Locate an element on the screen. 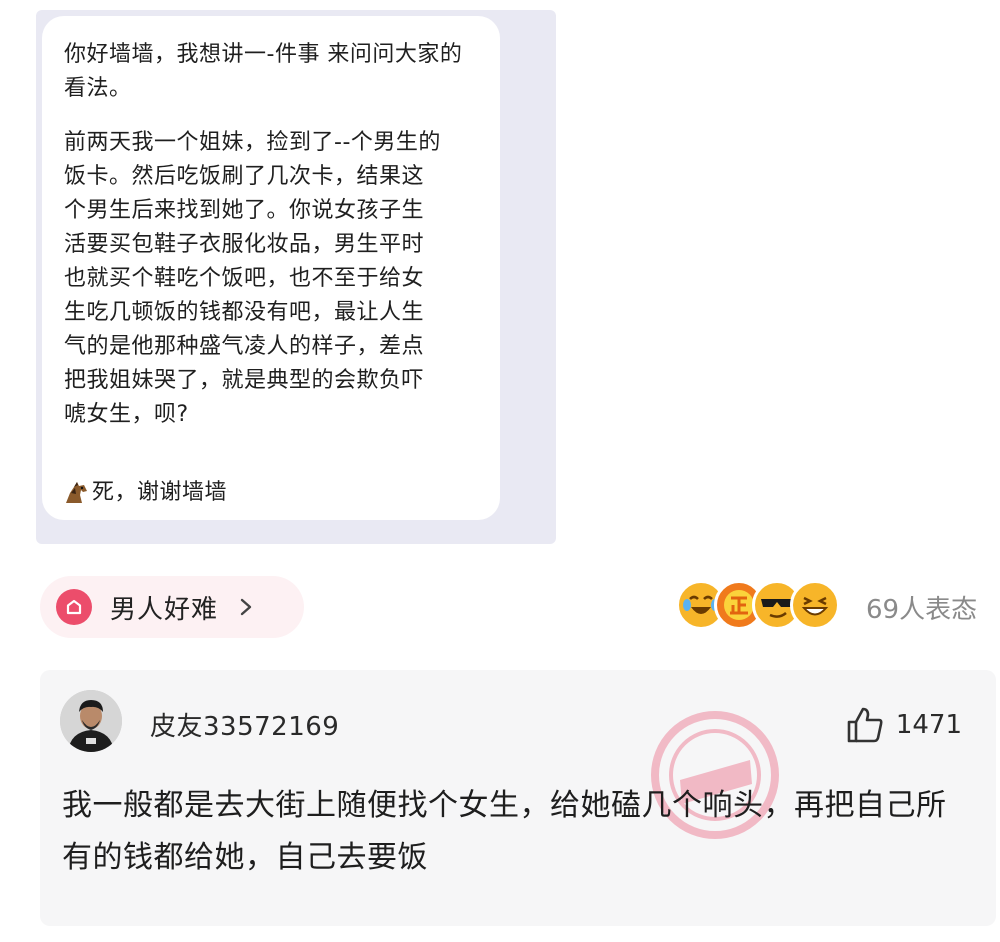  reaction-count: 69人表态 is located at coordinates (922, 610).